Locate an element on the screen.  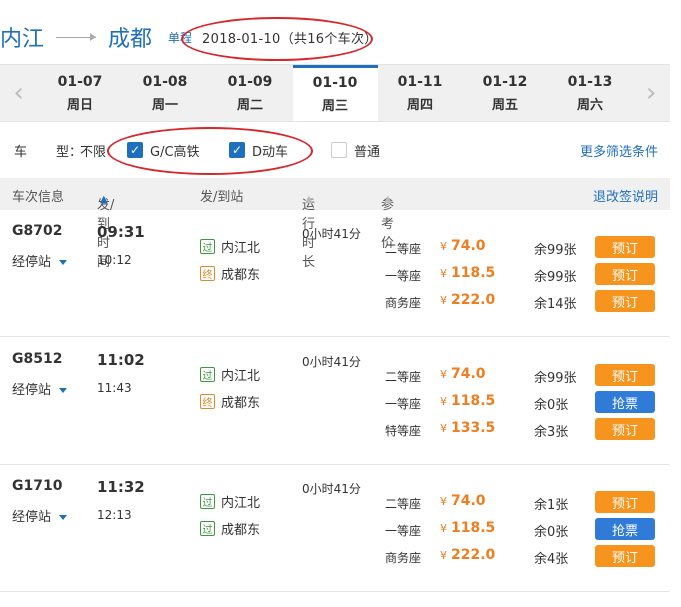
seats-remaining: 余4张 is located at coordinates (551, 559).